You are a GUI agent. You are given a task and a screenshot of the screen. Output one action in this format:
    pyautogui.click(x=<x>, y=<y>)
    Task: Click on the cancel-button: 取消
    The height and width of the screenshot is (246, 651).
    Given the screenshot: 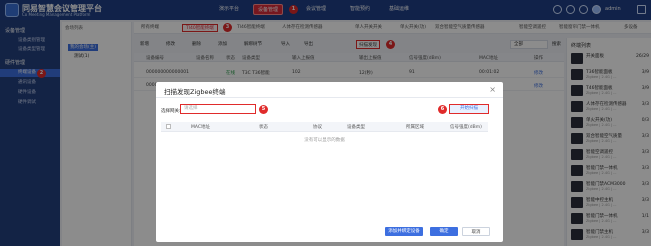 What is the action you would take?
    pyautogui.click(x=476, y=231)
    